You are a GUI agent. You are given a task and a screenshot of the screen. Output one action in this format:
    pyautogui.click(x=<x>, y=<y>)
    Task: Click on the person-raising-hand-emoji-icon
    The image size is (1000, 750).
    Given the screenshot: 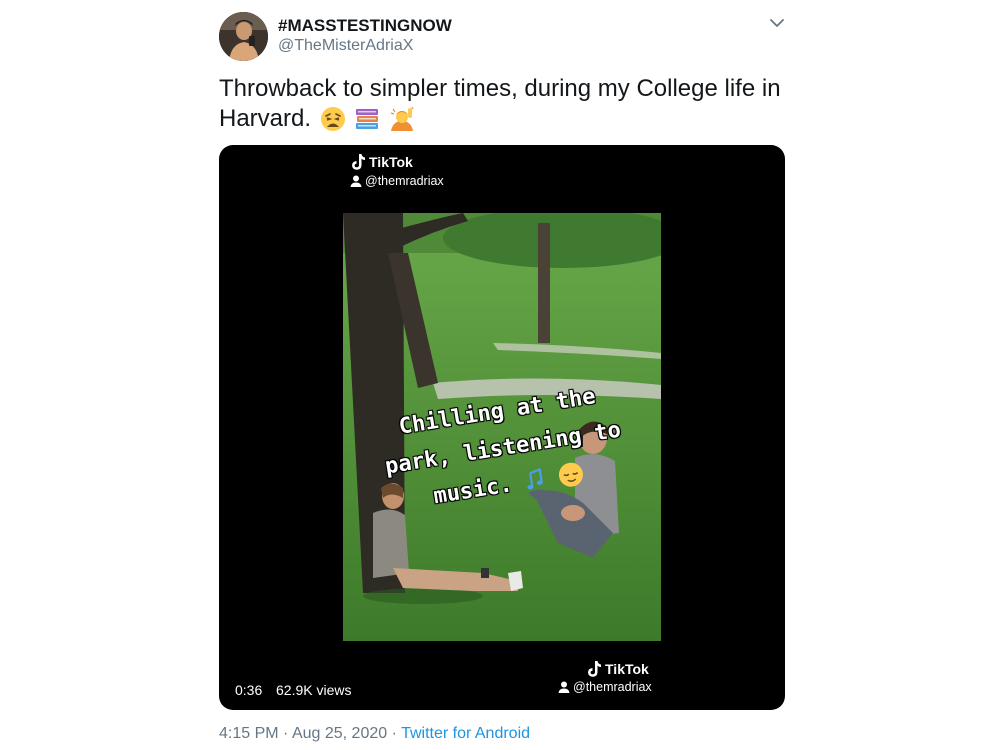 What is the action you would take?
    pyautogui.click(x=402, y=118)
    